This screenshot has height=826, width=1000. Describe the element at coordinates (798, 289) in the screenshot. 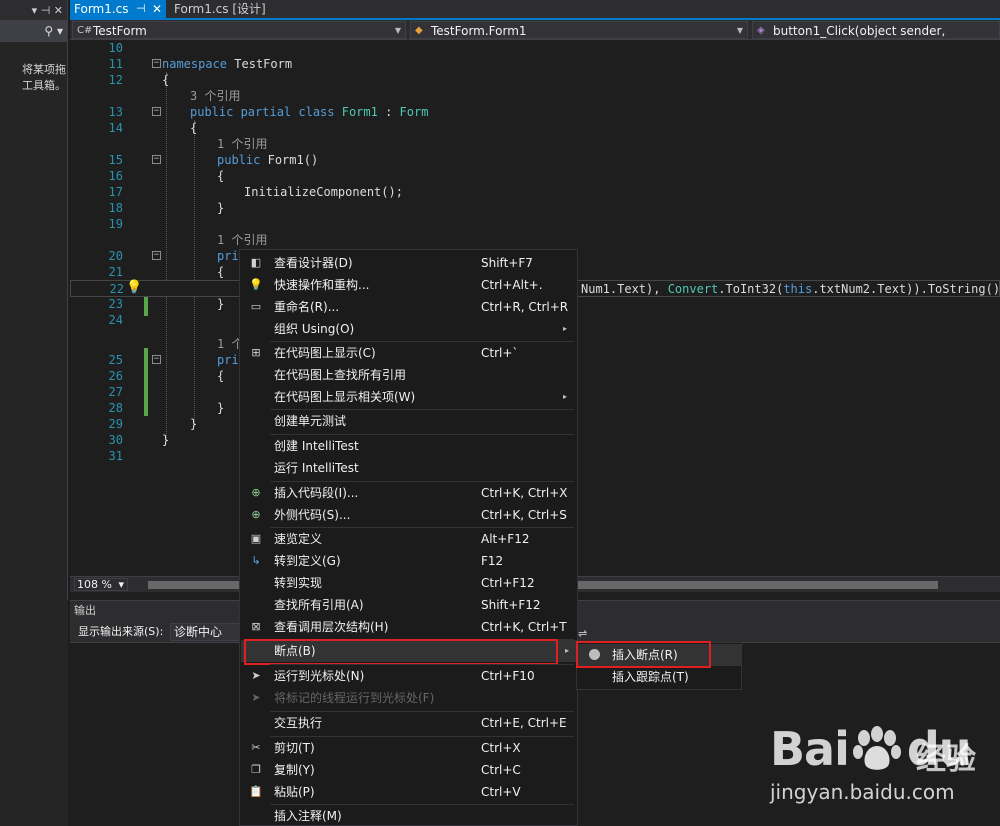

I see `keyword: this` at that location.